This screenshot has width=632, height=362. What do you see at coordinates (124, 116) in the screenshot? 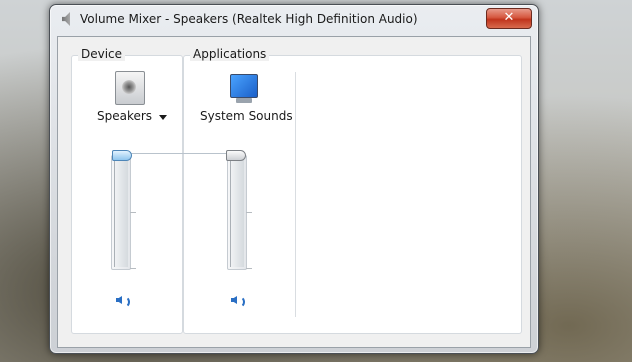
I see `device-name-label: Speakers` at bounding box center [124, 116].